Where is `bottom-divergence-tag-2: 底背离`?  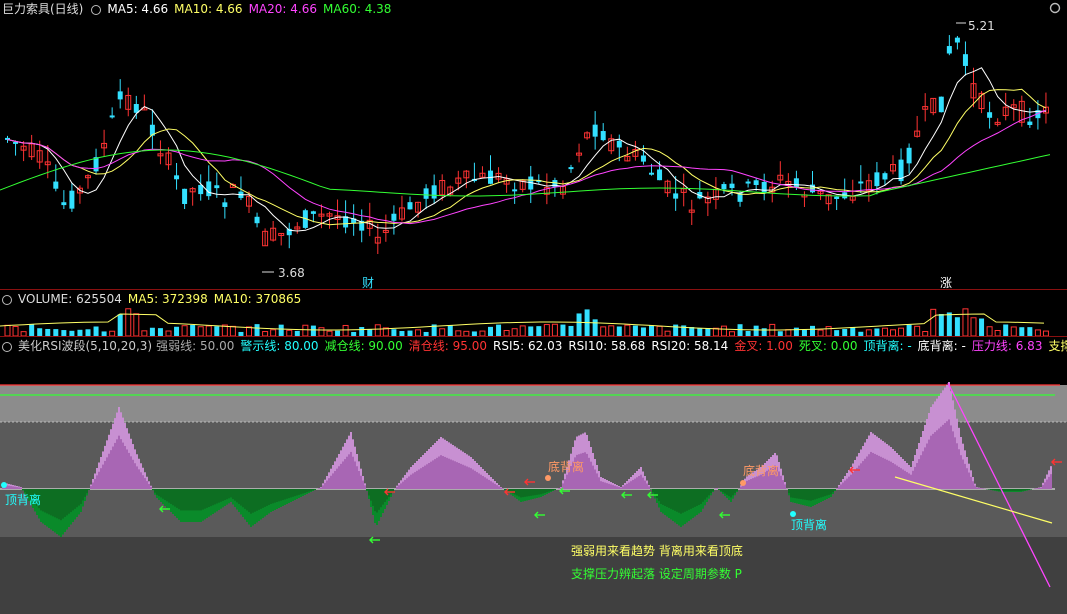
bottom-divergence-tag-2: 底背离 is located at coordinates (761, 470).